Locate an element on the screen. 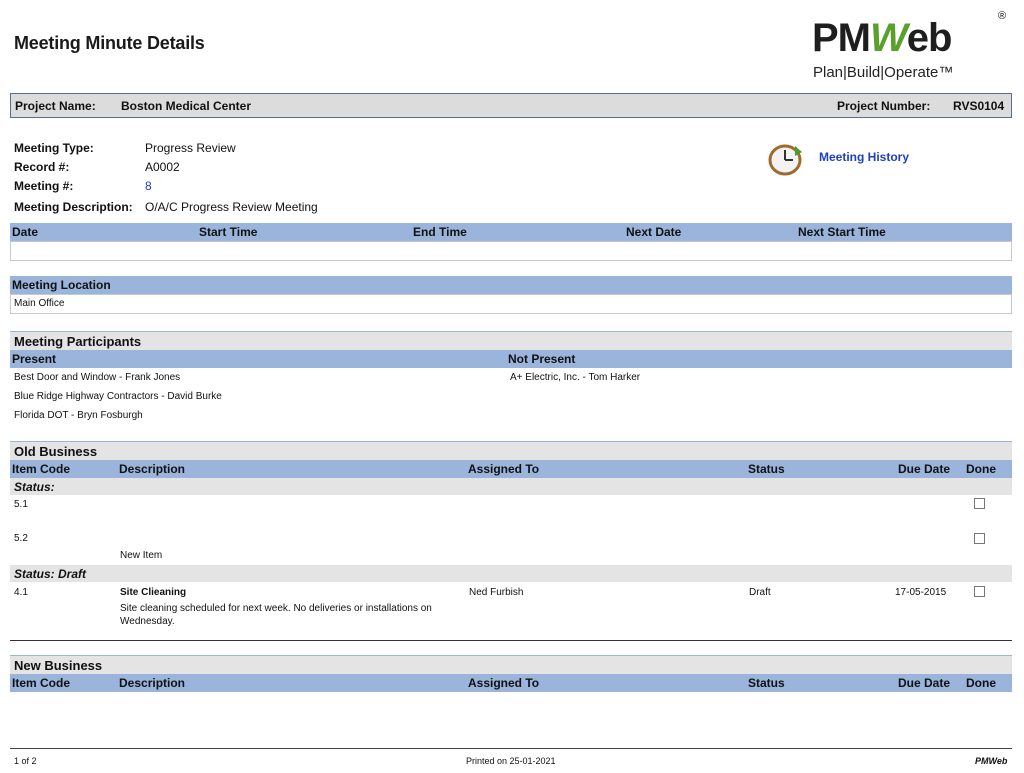  item-code: 5.2 is located at coordinates (21, 538).